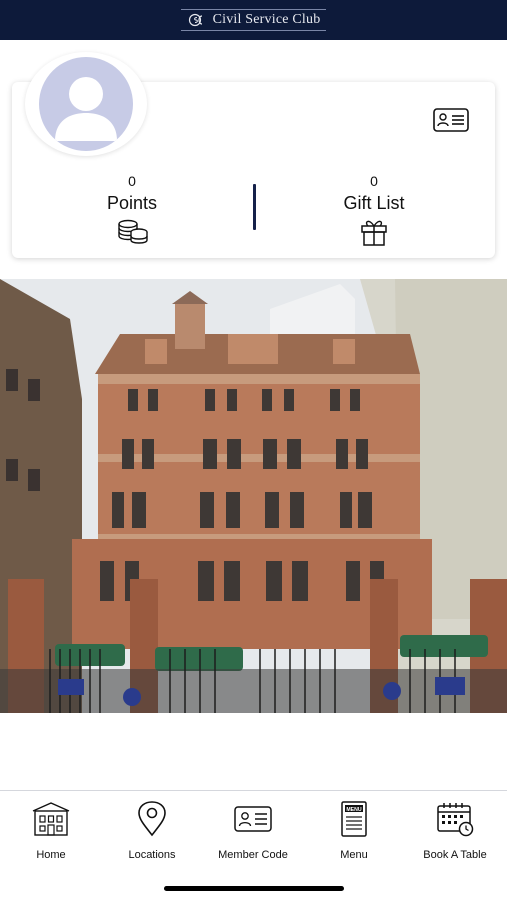  Describe the element at coordinates (253, 855) in the screenshot. I see `tab-member-code-label: Member Code` at that location.